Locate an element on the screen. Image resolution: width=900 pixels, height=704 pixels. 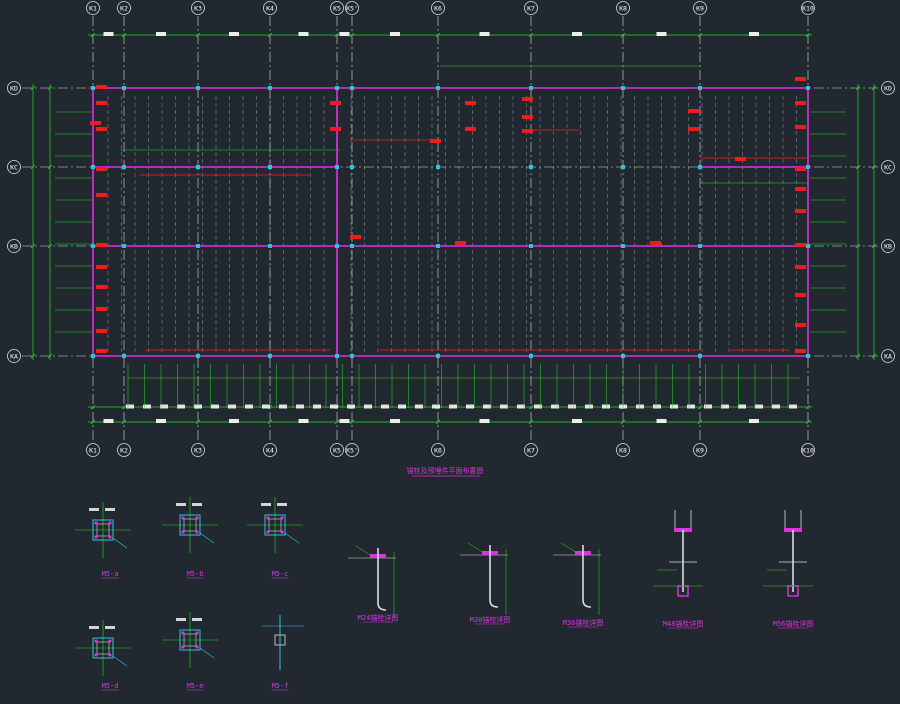
detail-label: M56锚栓详图 is located at coordinates (793, 623).